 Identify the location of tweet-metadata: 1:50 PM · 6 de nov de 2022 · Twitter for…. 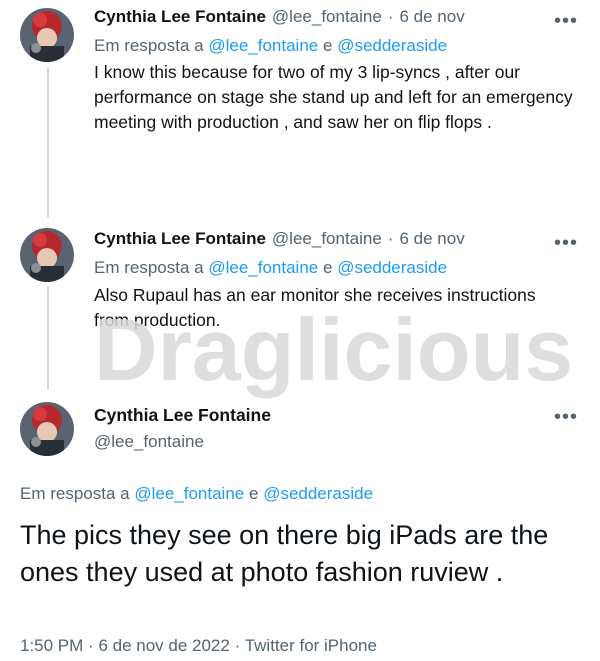
(198, 646).